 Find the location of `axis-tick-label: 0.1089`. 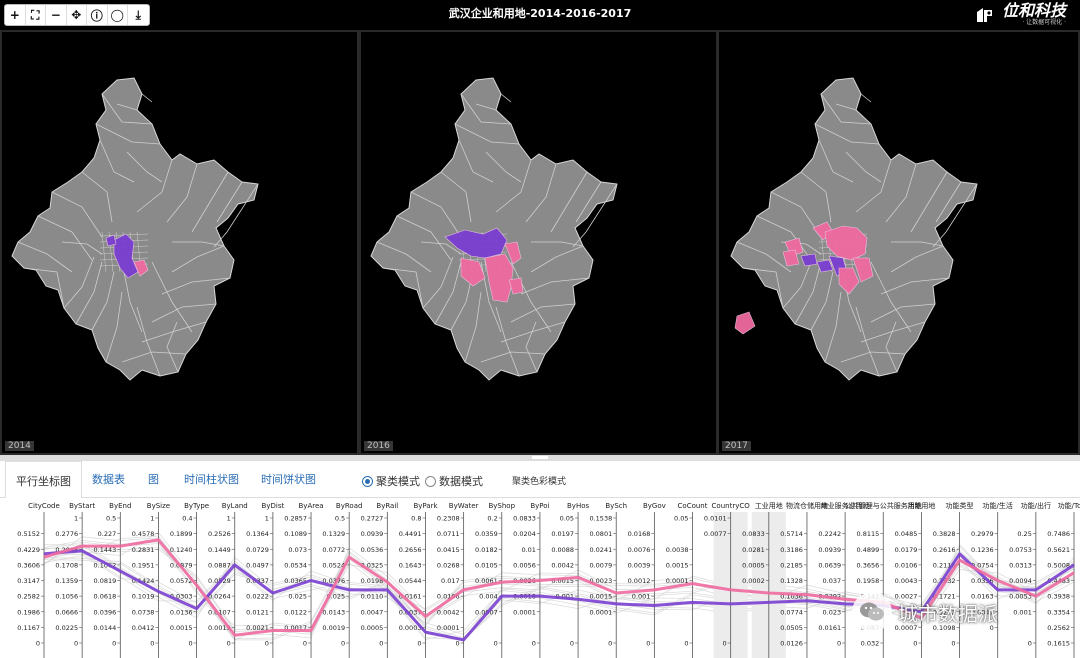

axis-tick-label: 0.1089 is located at coordinates (295, 534).